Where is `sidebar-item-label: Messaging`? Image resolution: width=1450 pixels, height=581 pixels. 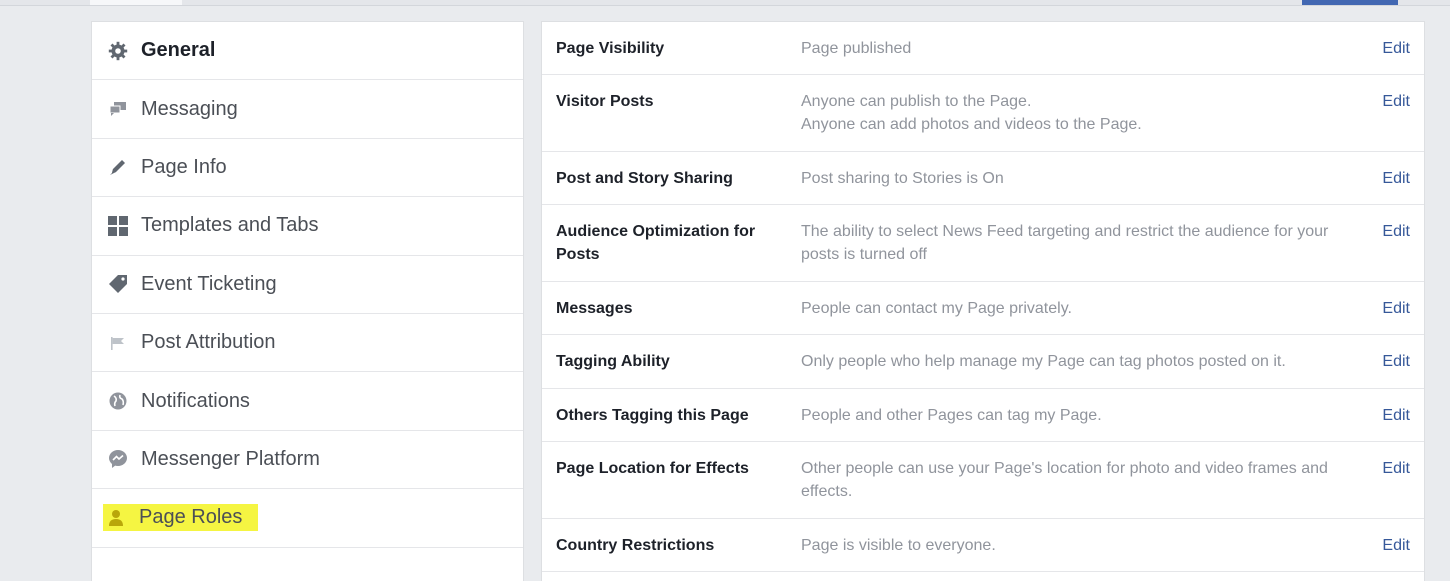 sidebar-item-label: Messaging is located at coordinates (189, 108).